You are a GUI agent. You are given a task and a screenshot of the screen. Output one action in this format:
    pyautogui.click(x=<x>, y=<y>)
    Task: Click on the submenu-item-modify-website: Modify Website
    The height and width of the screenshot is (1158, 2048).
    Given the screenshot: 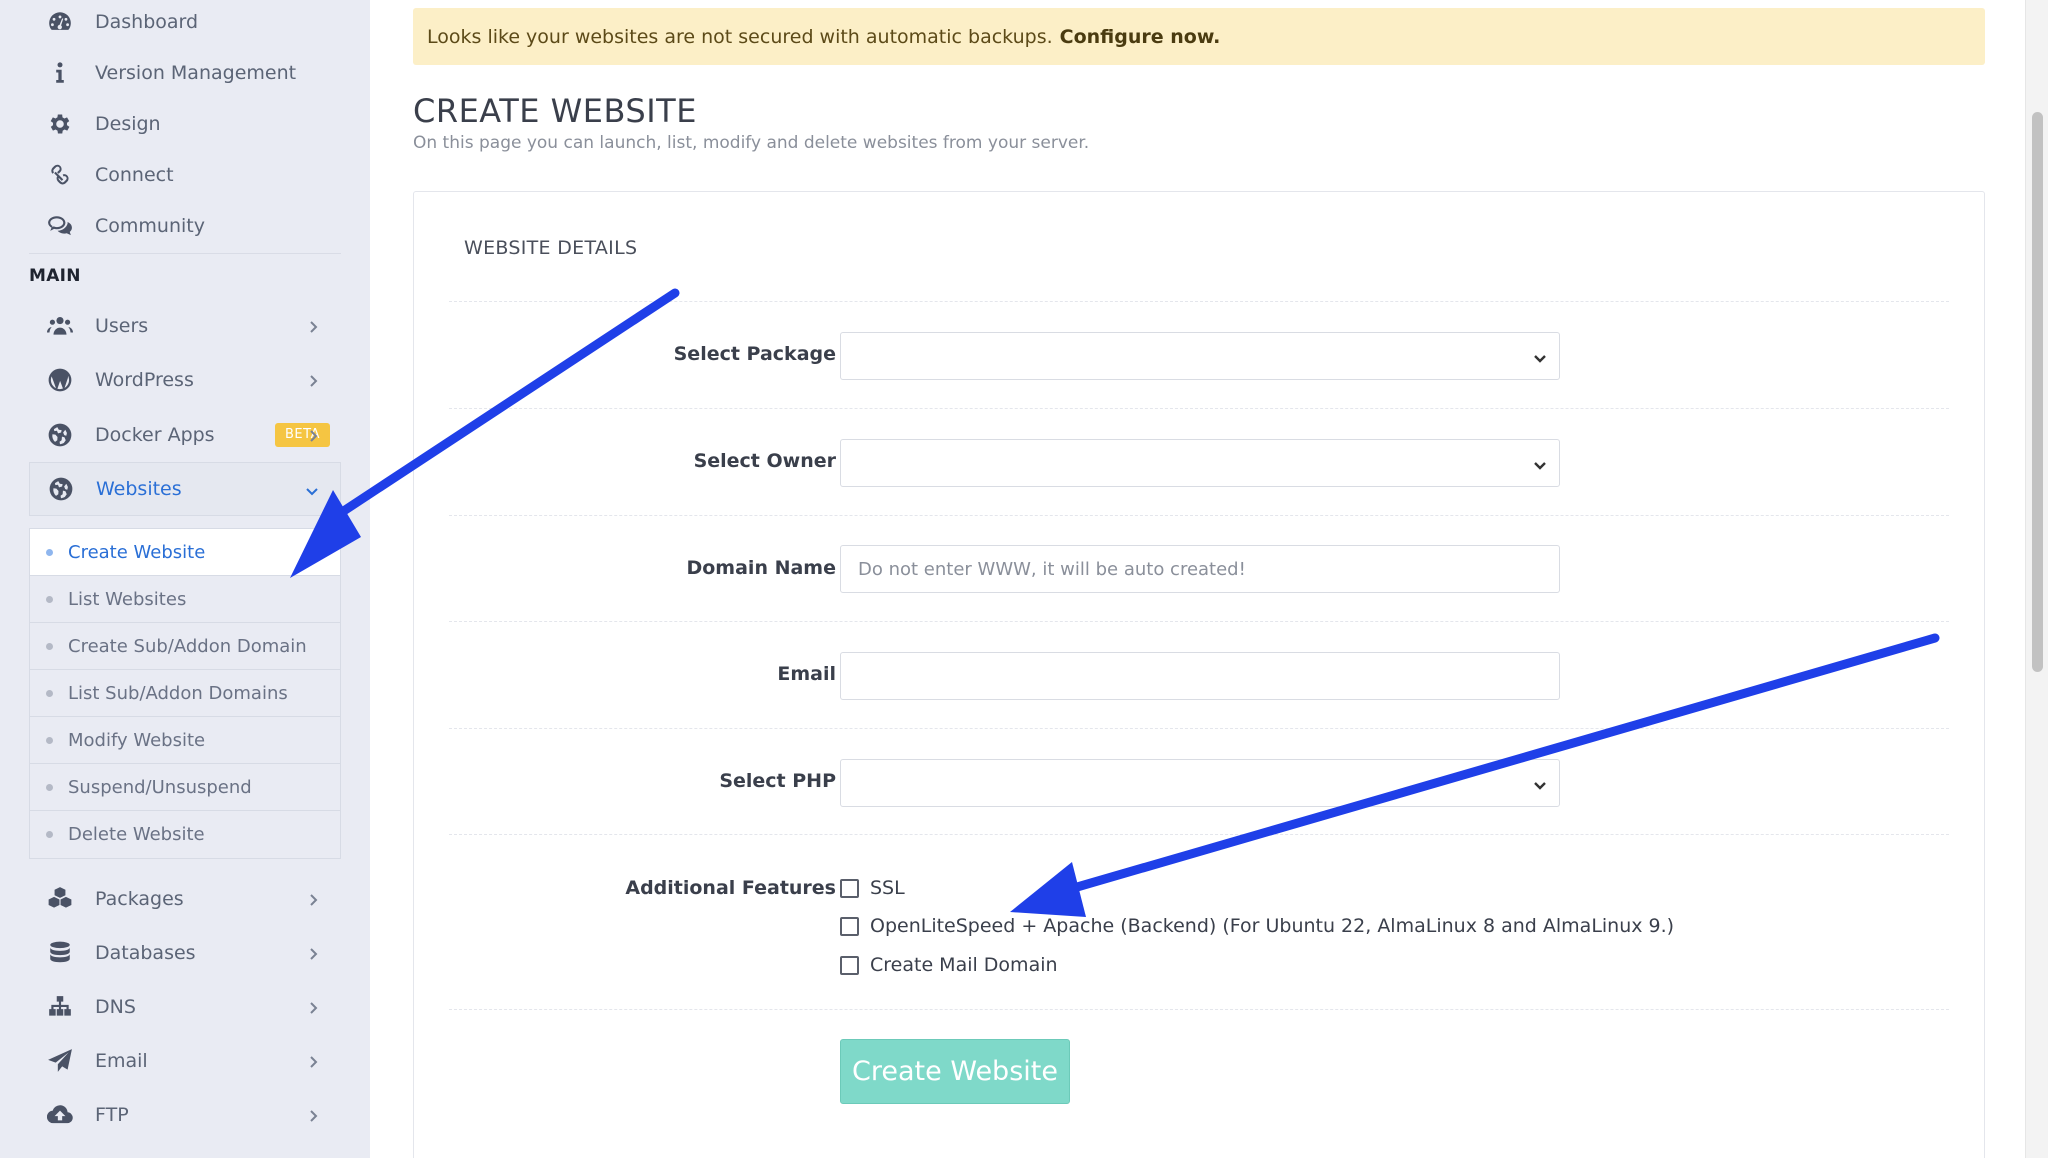 What is the action you would take?
    pyautogui.click(x=185, y=740)
    